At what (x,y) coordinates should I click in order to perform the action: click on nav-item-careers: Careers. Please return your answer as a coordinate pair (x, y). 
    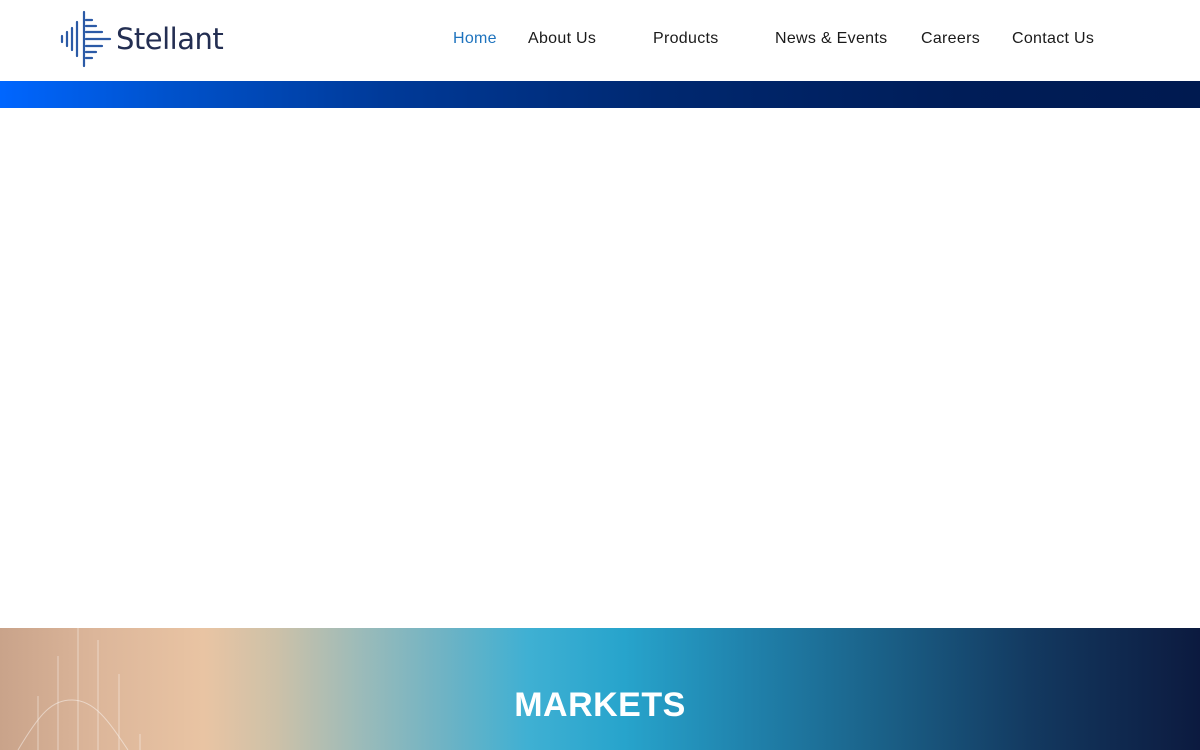
    Looking at the image, I should click on (950, 39).